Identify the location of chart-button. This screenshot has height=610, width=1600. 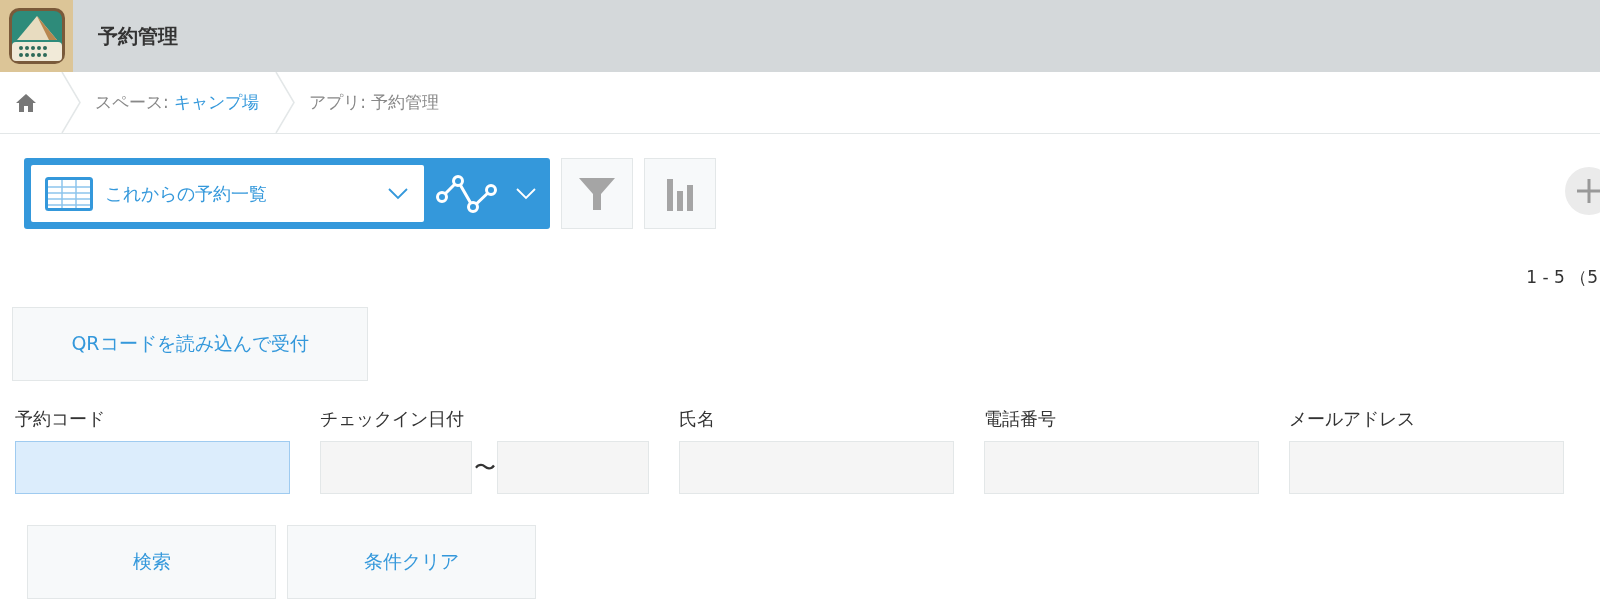
(680, 193).